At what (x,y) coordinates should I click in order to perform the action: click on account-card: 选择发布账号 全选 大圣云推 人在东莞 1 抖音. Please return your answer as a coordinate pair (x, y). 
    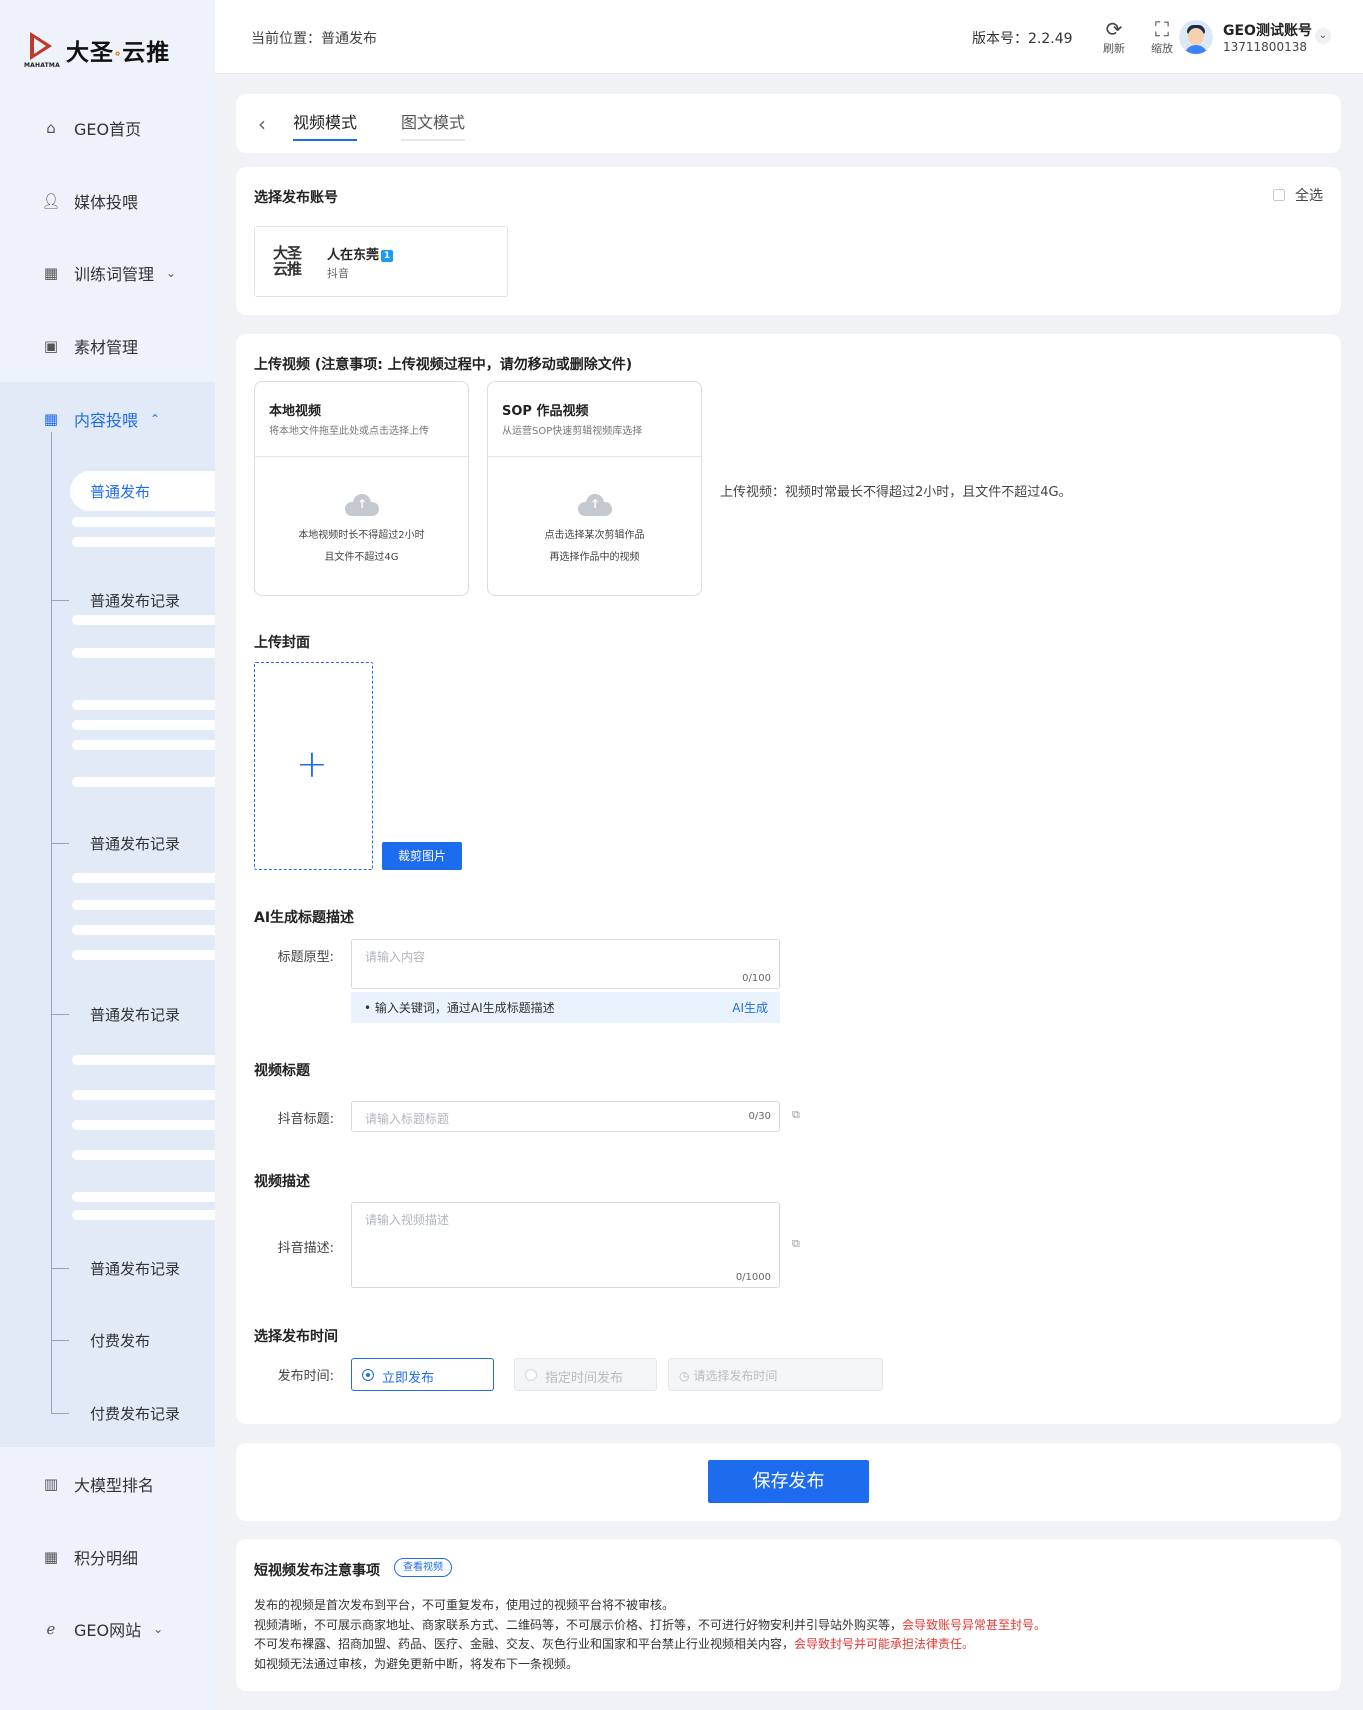
    Looking at the image, I should click on (788, 241).